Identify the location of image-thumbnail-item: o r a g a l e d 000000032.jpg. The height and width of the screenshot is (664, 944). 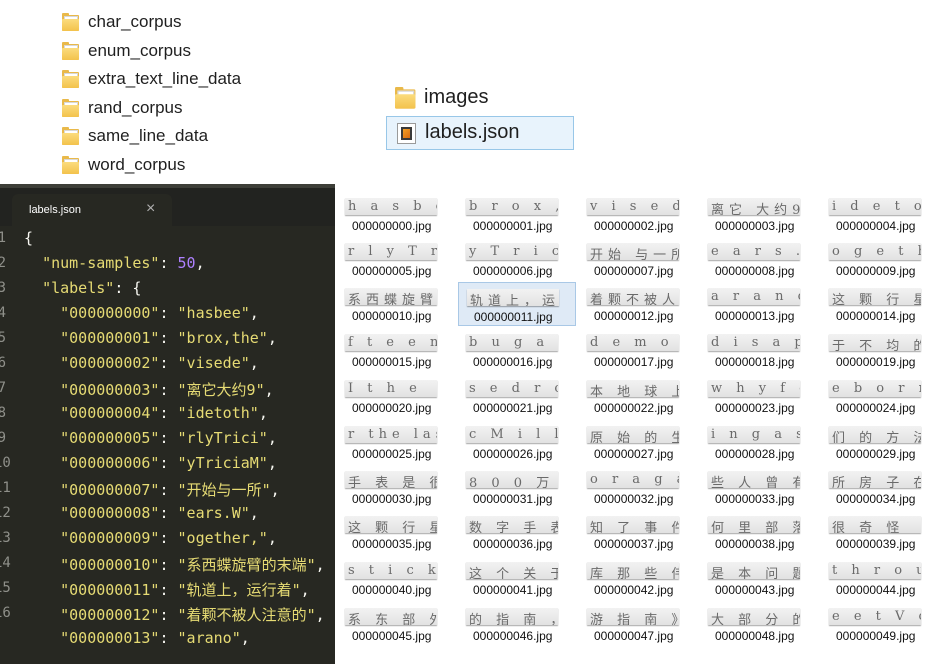
(638, 487).